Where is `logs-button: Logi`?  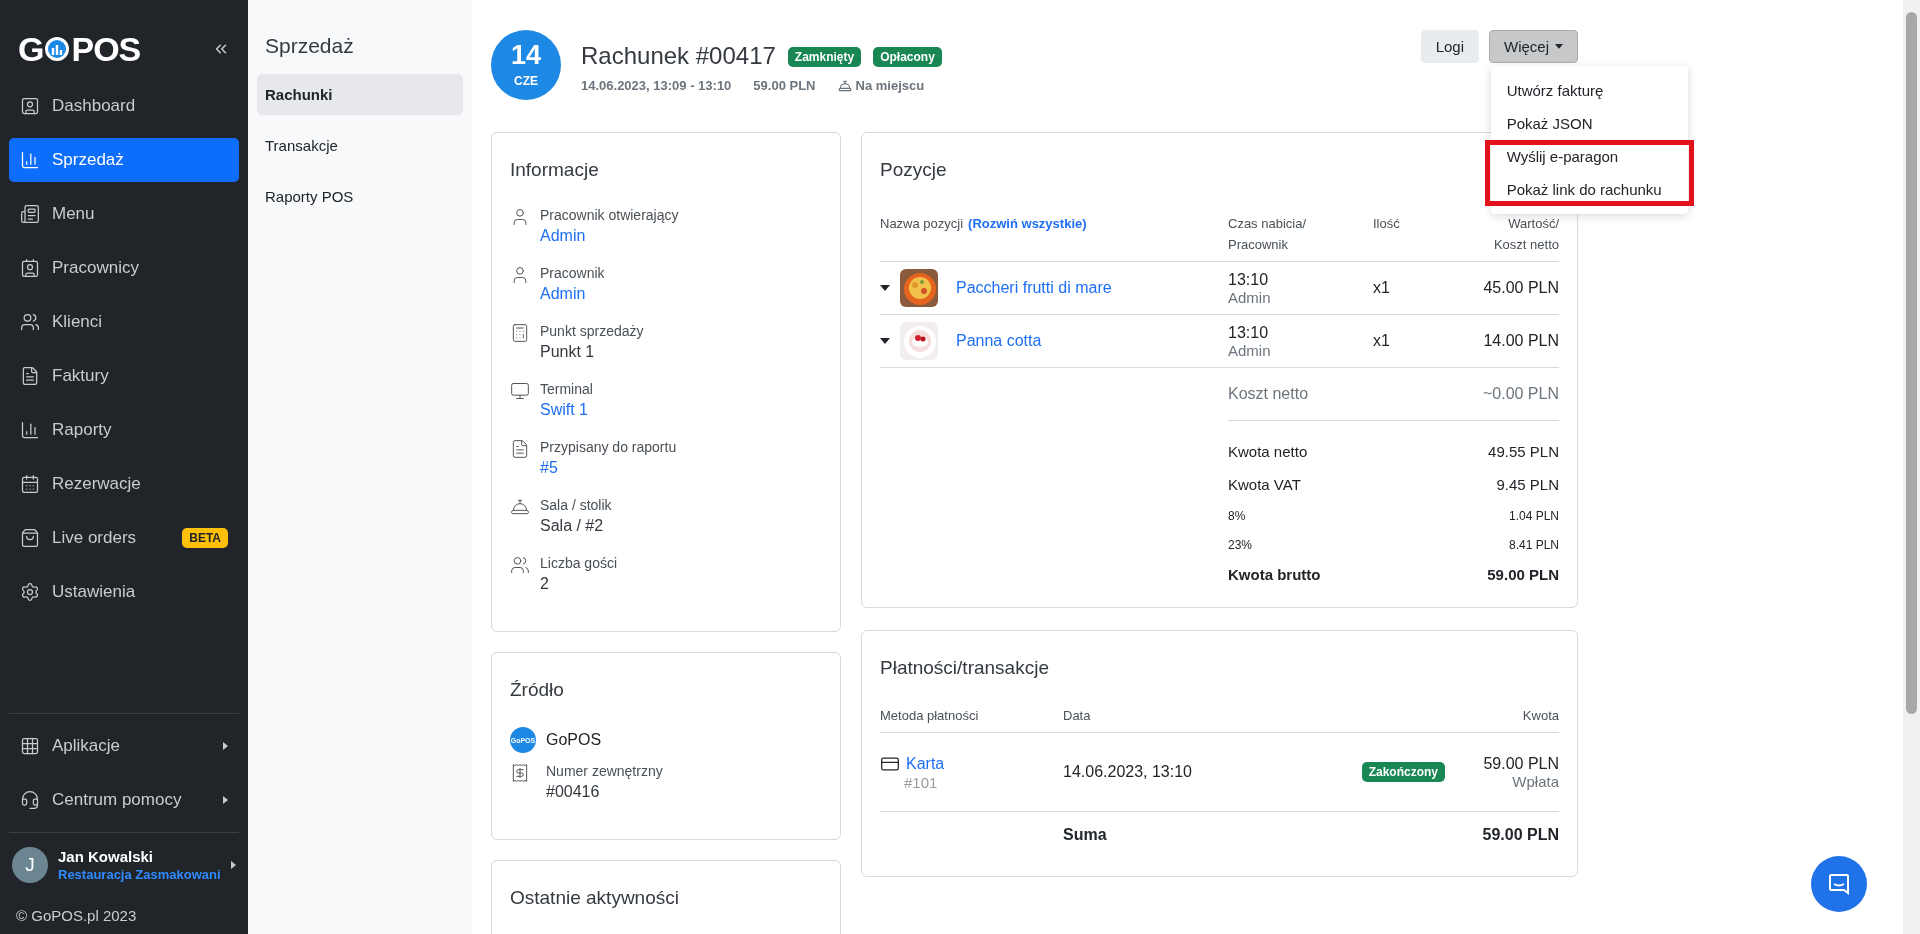
logs-button: Logi is located at coordinates (1449, 46).